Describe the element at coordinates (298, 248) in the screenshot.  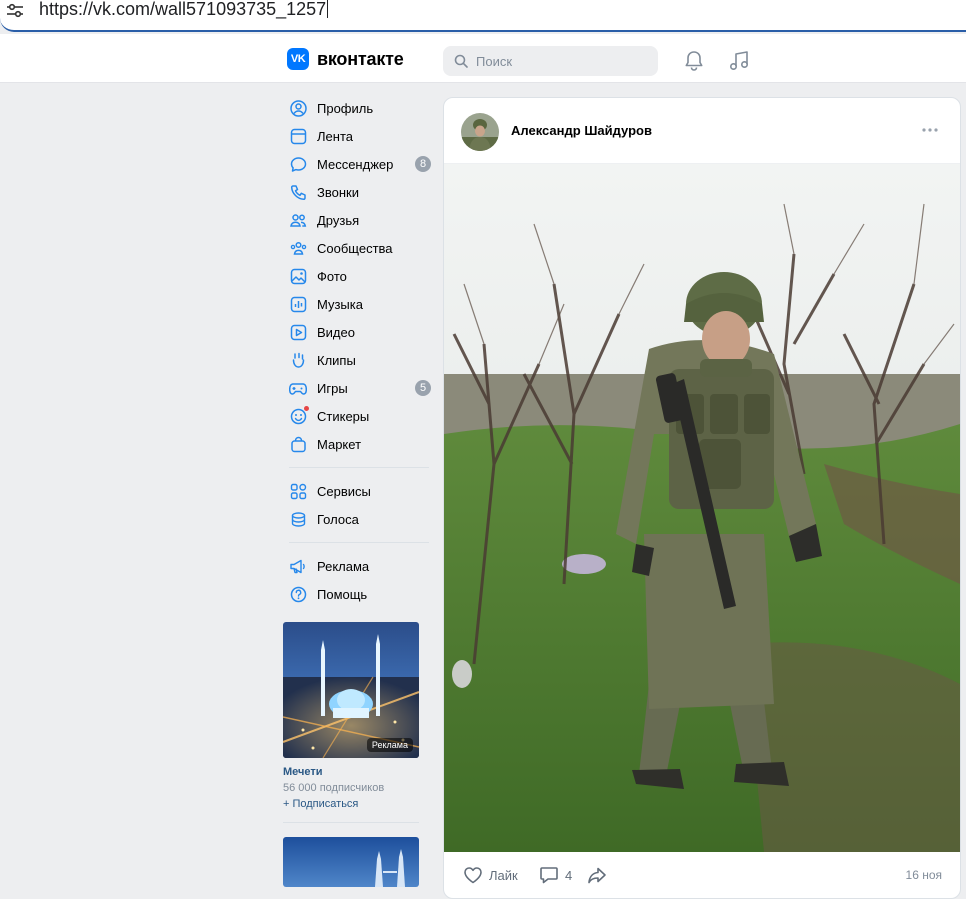
I see `communities-icon` at that location.